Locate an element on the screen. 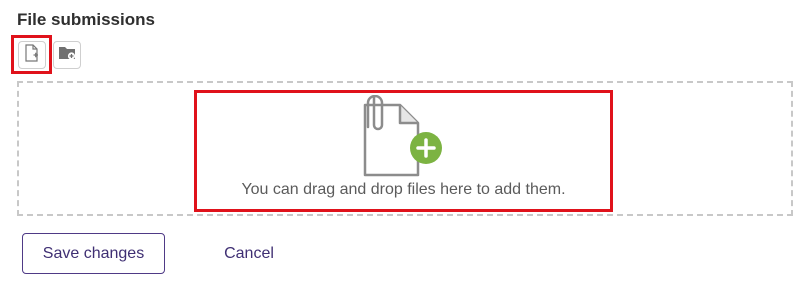 The image size is (810, 298). section-title: File submissions is located at coordinates (86, 19).